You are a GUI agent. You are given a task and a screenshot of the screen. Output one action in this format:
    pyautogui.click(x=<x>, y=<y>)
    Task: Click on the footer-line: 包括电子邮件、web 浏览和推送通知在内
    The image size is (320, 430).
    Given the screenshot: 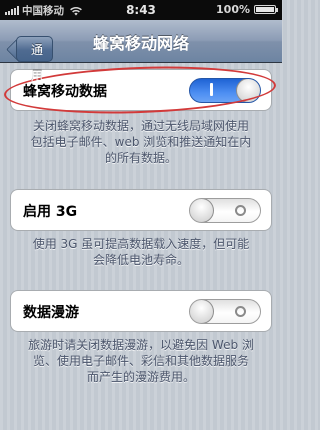 What is the action you would take?
    pyautogui.click(x=141, y=142)
    